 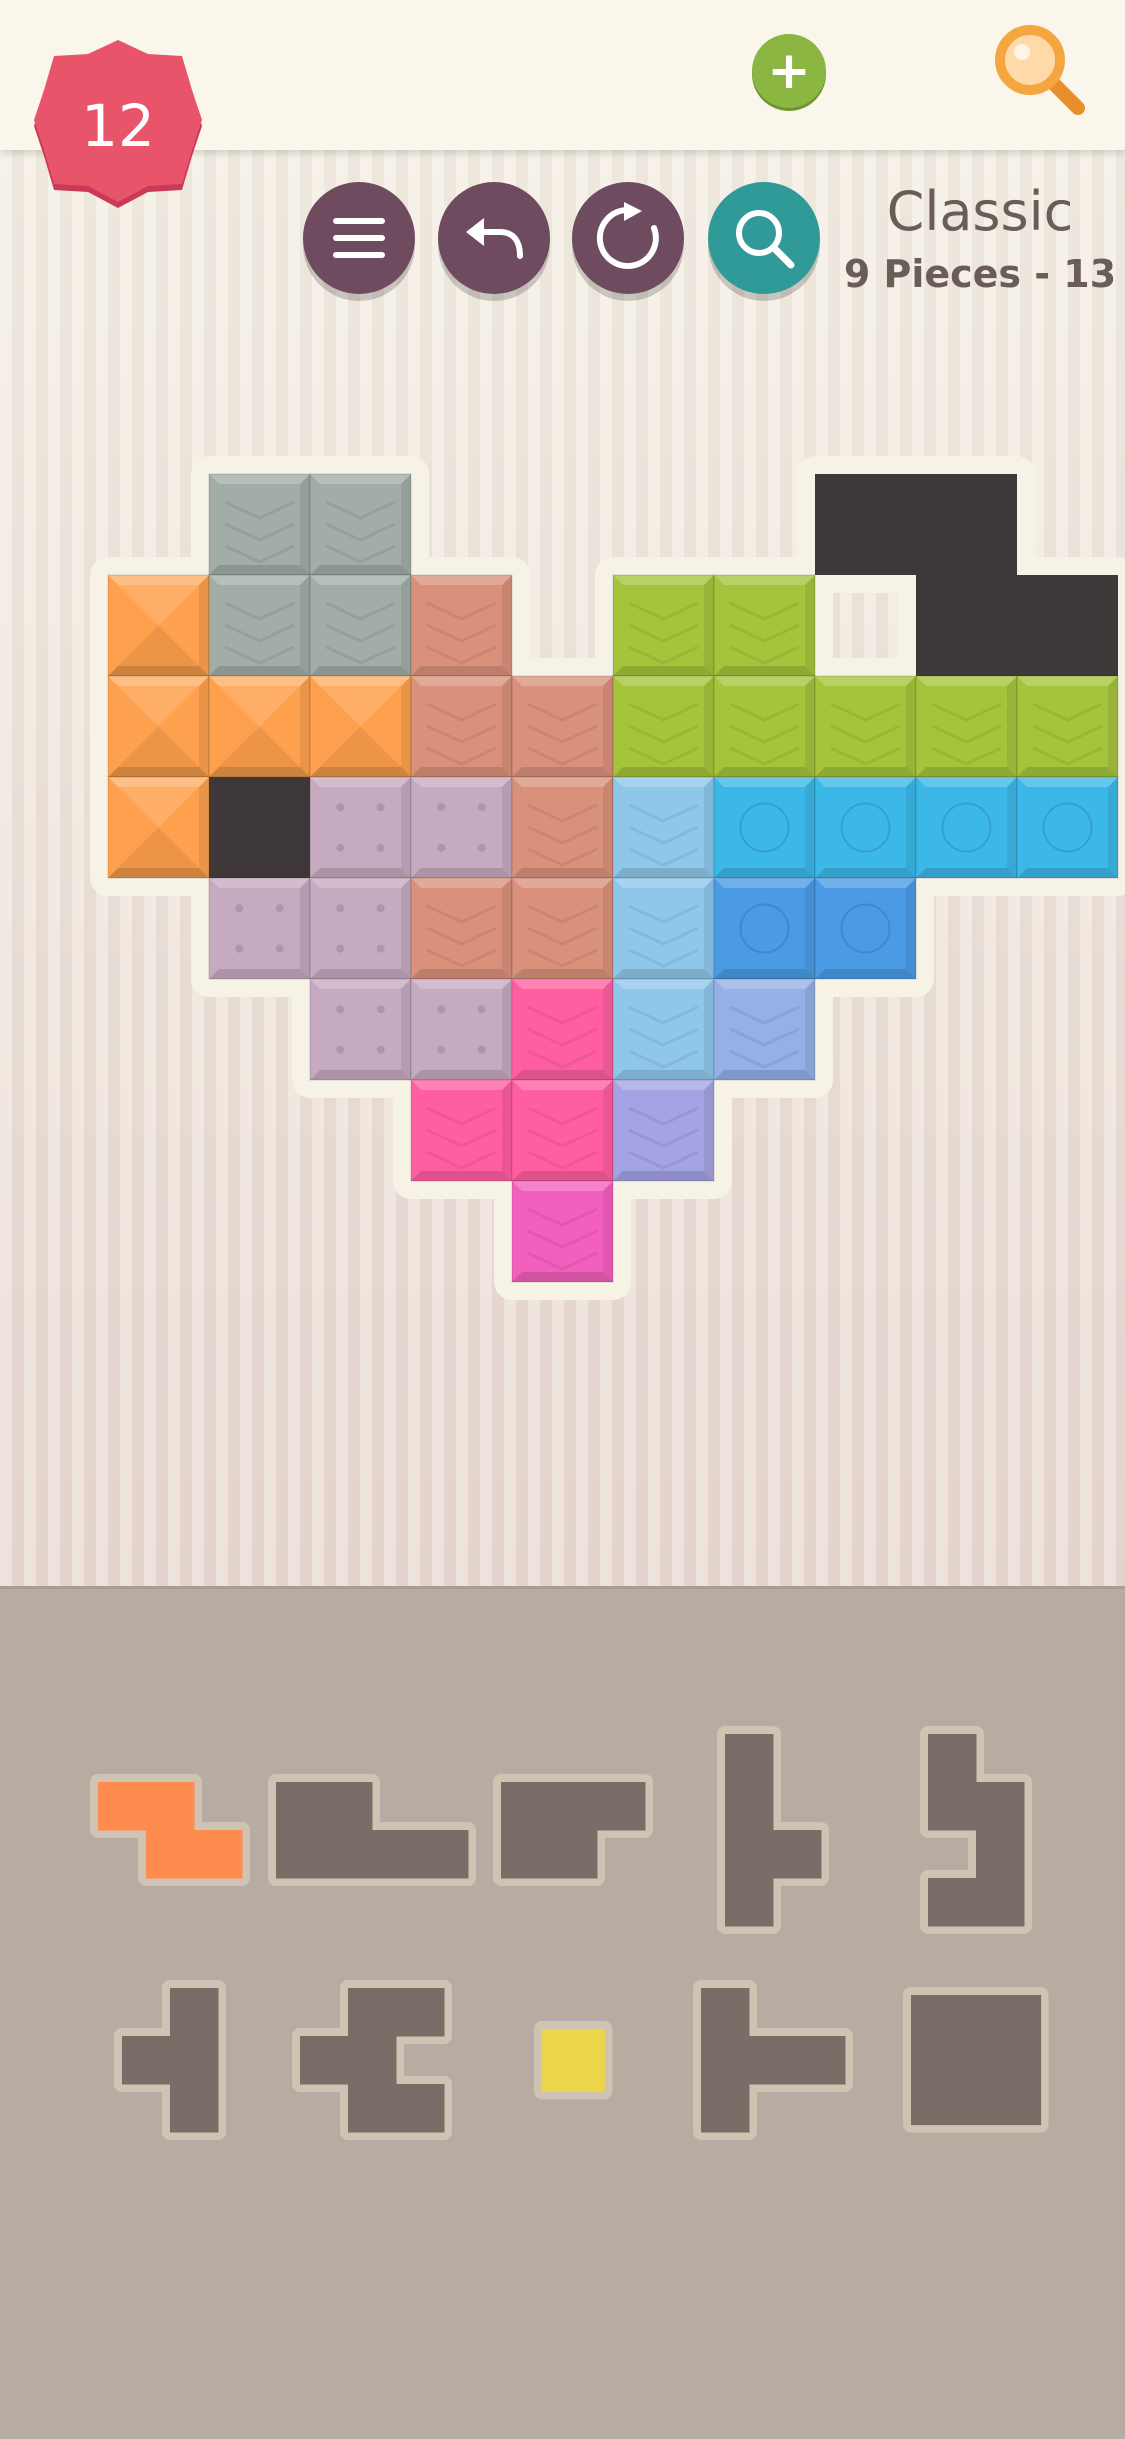 I want to click on add-coins-button: +, so click(x=789, y=71).